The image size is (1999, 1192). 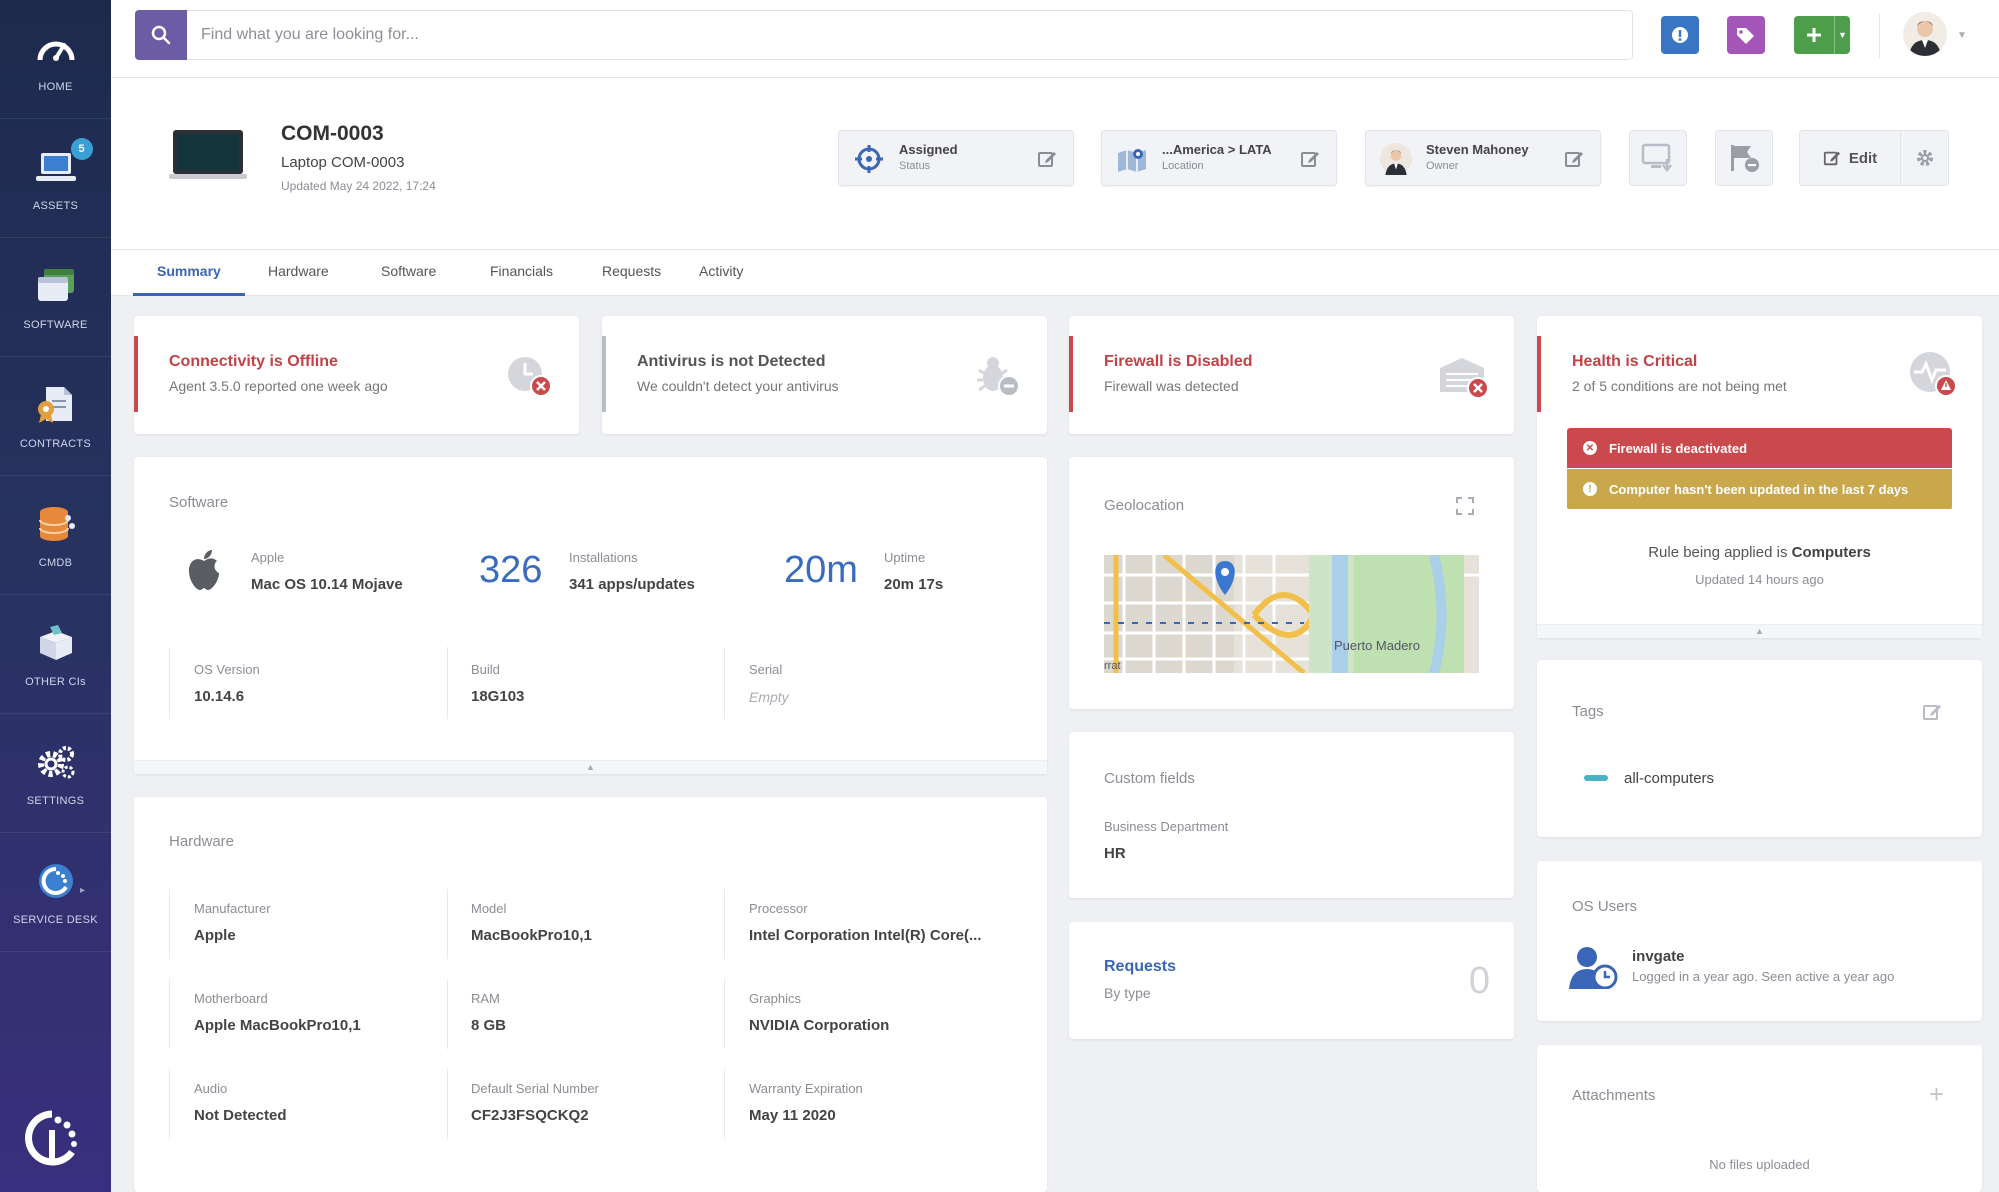 What do you see at coordinates (603, 557) in the screenshot?
I see `installations-label: Installations` at bounding box center [603, 557].